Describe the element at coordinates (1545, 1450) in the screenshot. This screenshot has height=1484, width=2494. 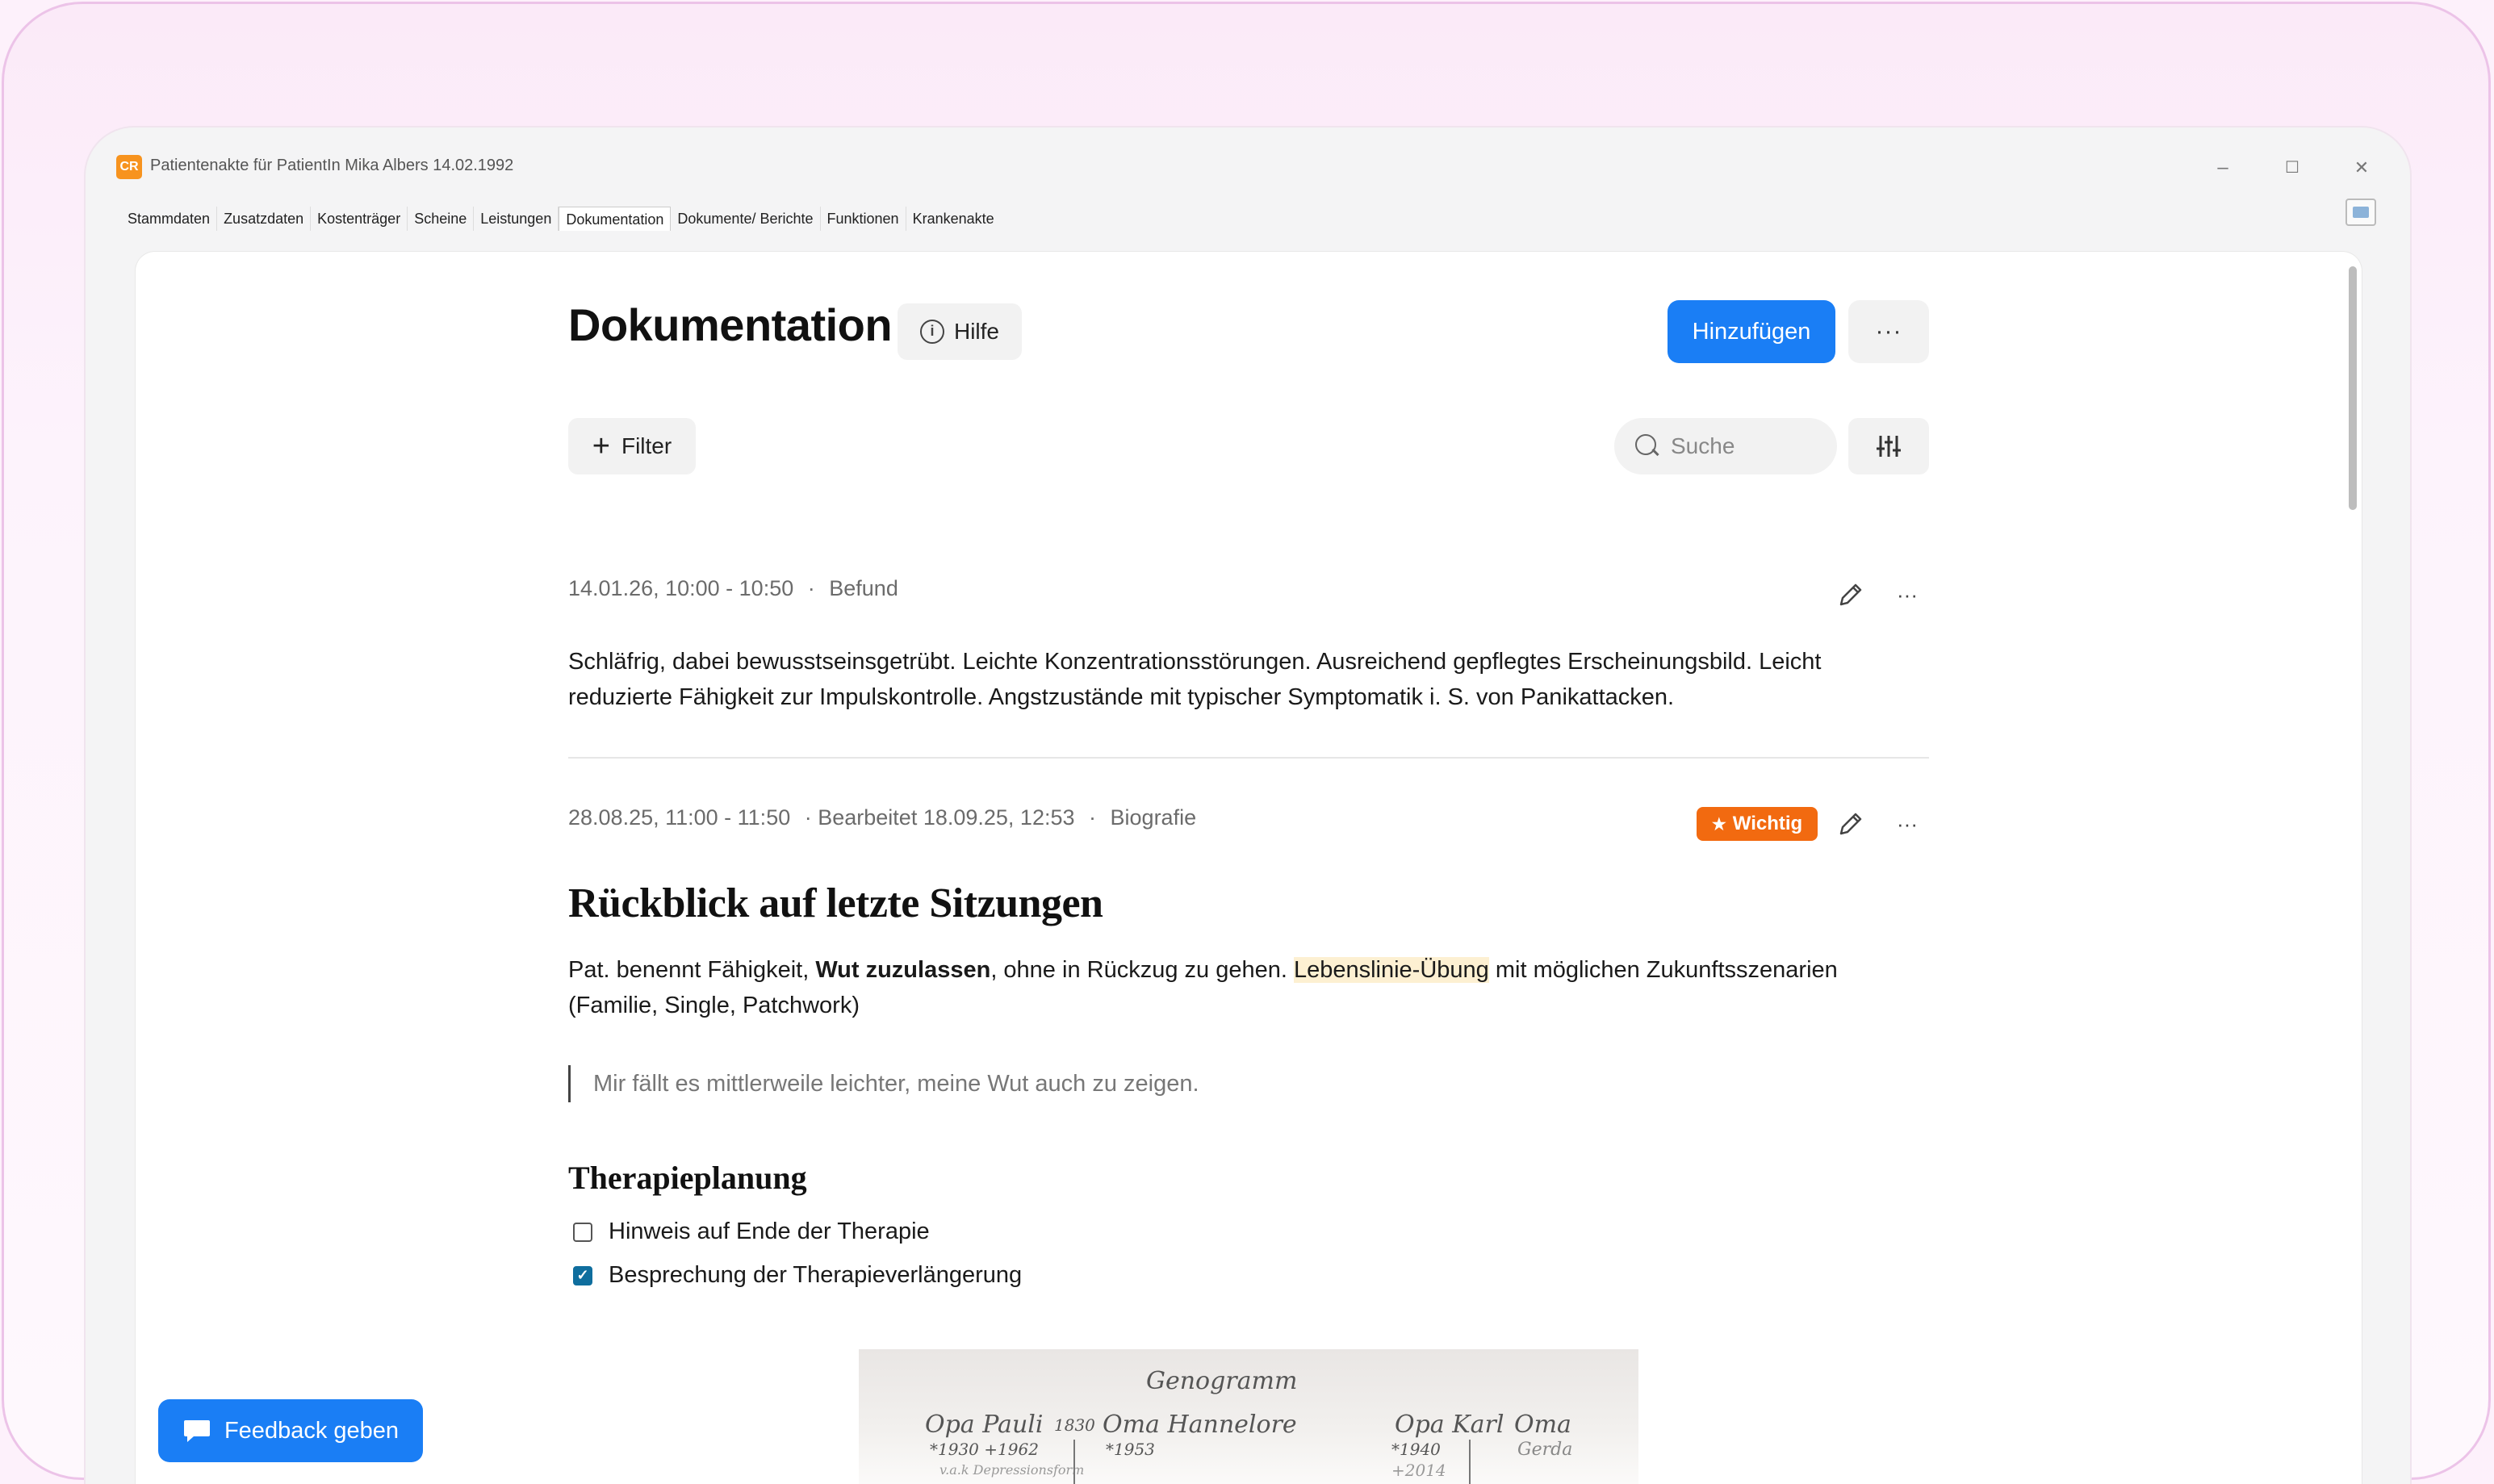
I see `genogram-name: Gerda` at that location.